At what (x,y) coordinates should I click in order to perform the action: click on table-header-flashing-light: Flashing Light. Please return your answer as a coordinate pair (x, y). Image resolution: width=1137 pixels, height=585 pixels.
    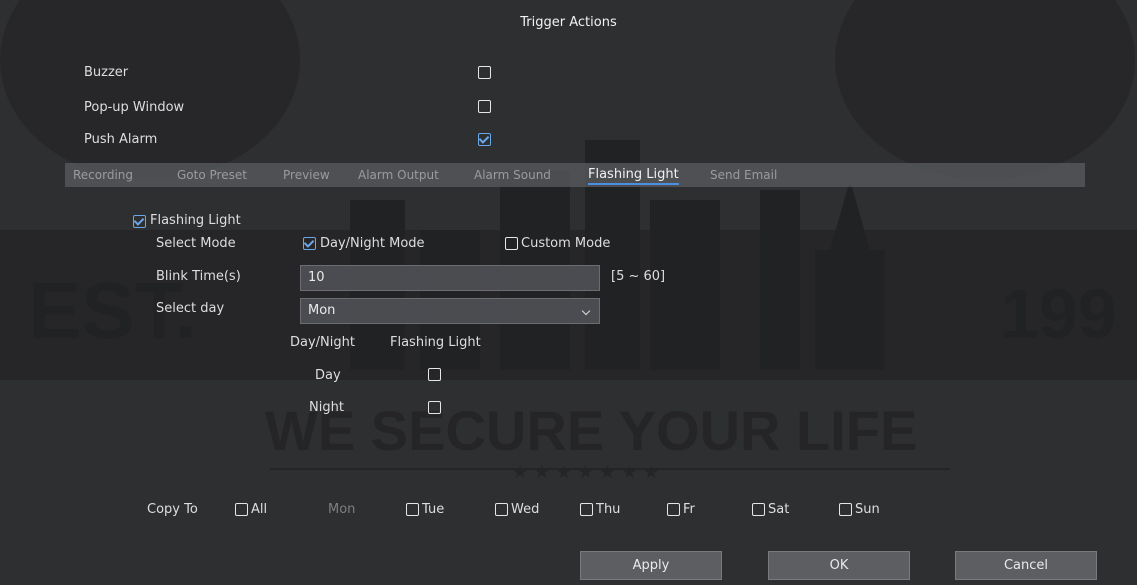
    Looking at the image, I should click on (435, 342).